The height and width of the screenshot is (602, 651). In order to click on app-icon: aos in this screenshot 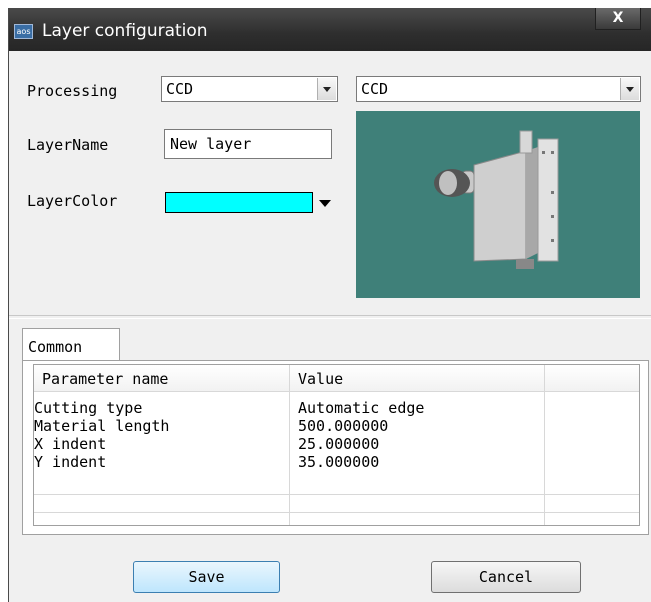, I will do `click(23, 31)`.